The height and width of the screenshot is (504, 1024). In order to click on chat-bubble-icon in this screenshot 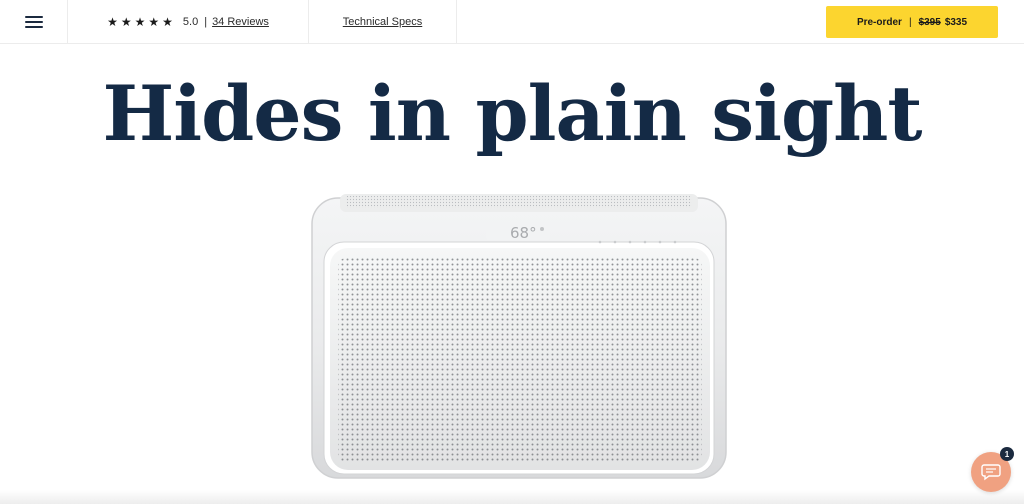, I will do `click(991, 472)`.